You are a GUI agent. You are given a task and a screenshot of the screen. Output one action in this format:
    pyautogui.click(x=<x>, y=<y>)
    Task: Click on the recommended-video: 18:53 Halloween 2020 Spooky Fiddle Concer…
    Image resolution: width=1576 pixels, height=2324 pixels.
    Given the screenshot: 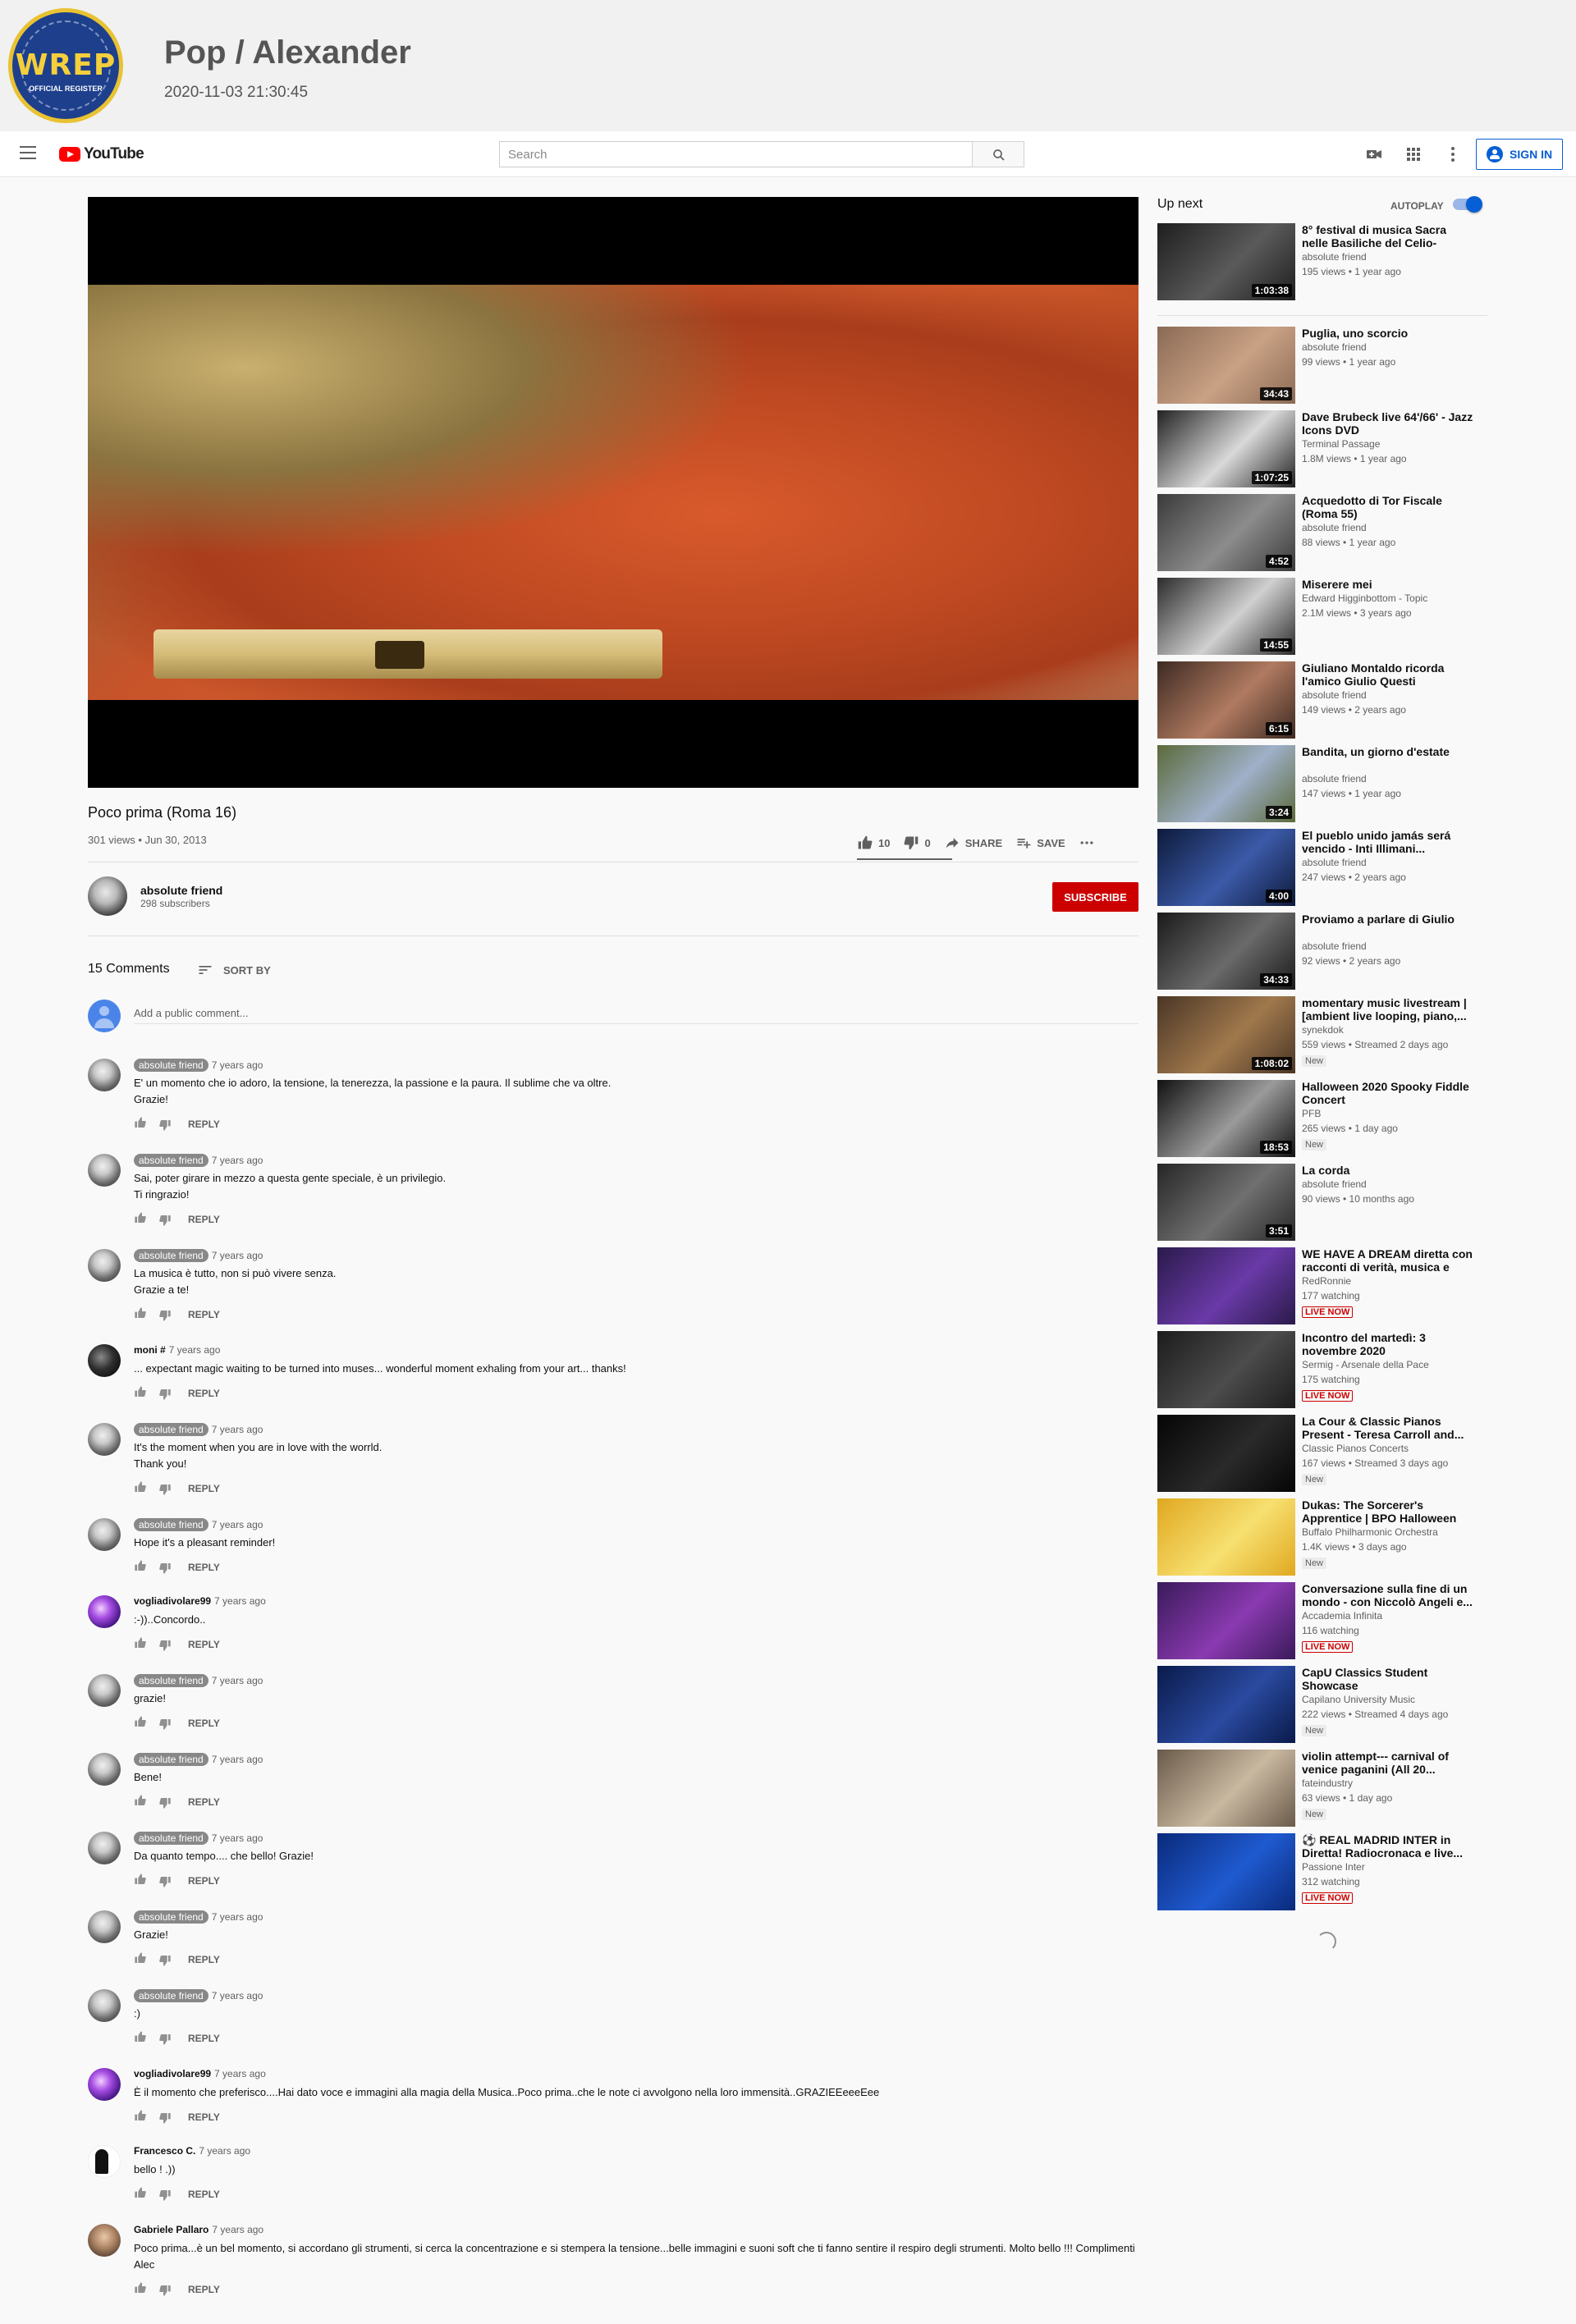 What is the action you would take?
    pyautogui.click(x=1321, y=1118)
    